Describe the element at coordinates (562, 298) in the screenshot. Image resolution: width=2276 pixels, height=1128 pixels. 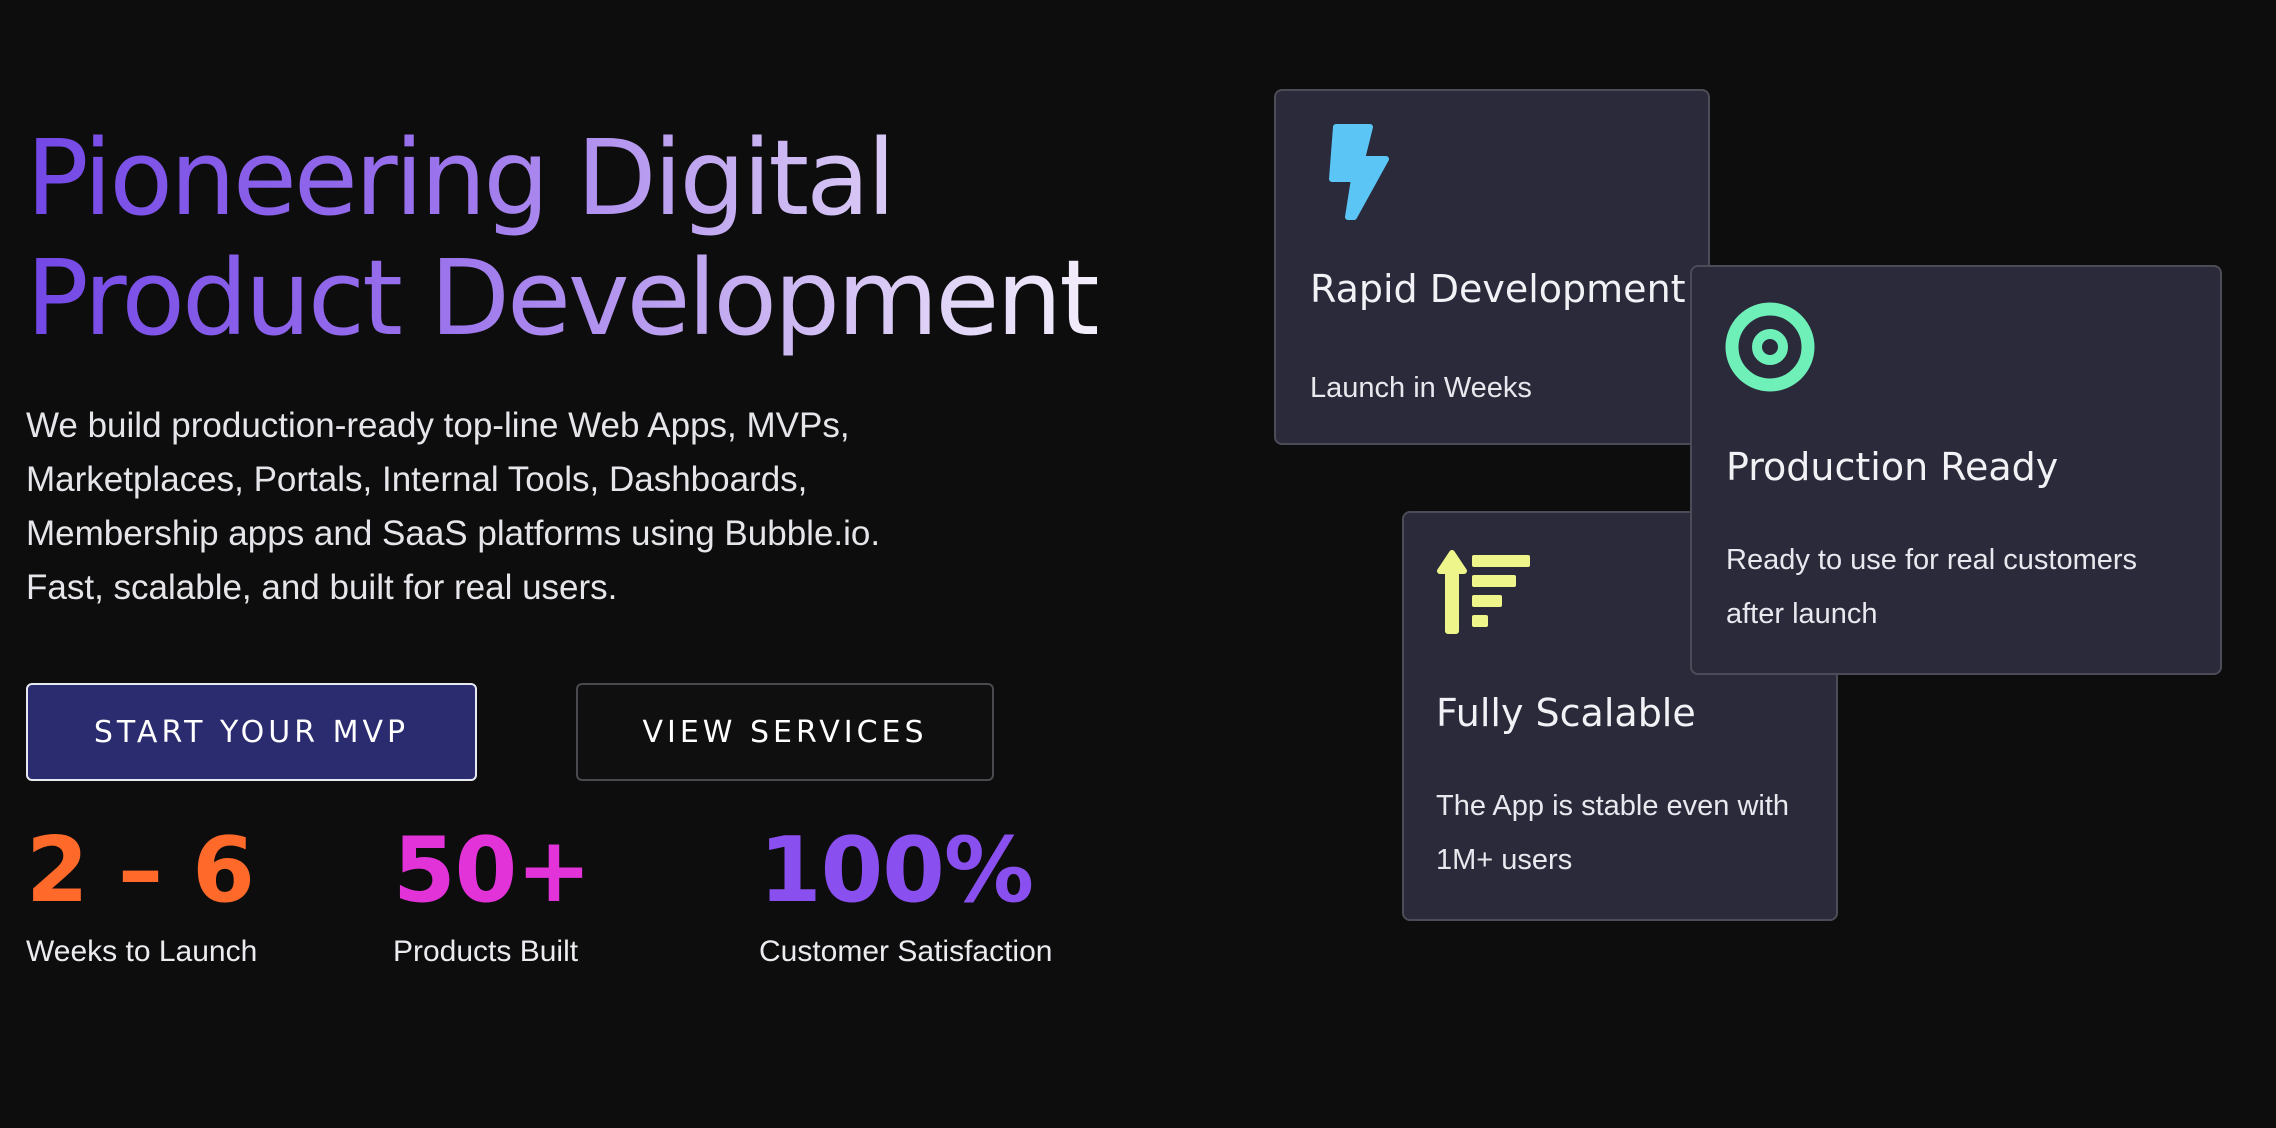
I see `hero-title-line-2: Product Development` at that location.